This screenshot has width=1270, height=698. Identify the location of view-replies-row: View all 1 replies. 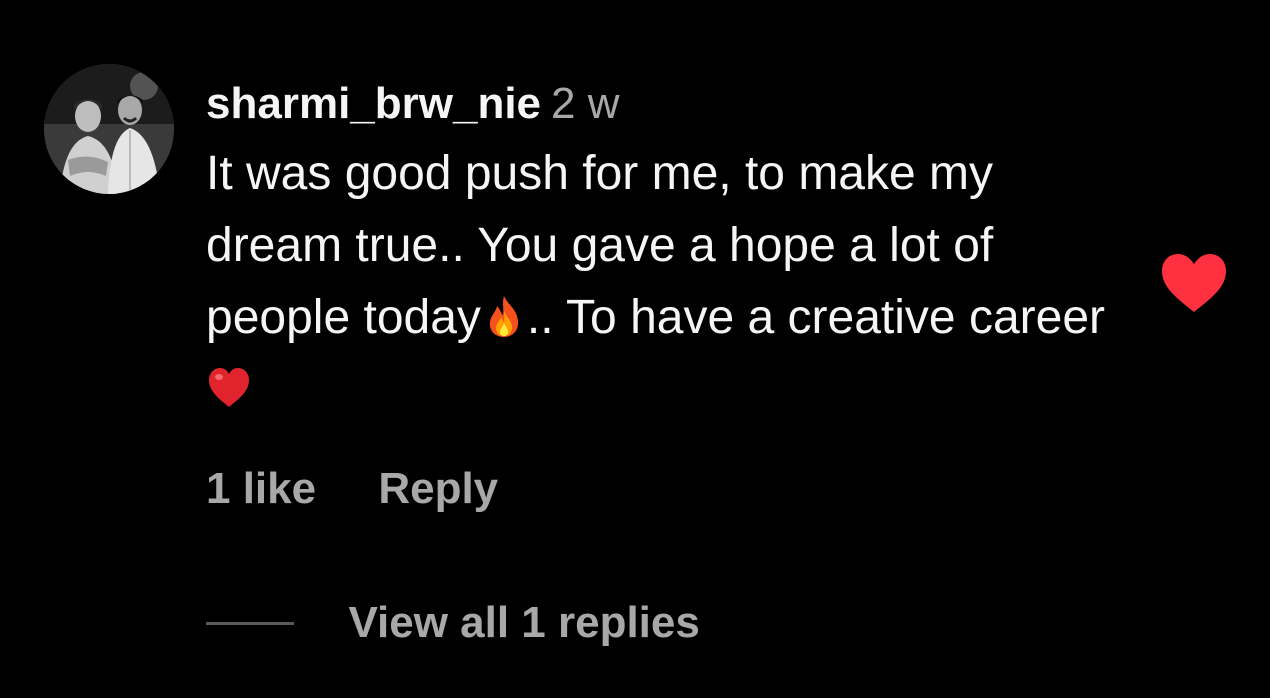
(453, 623).